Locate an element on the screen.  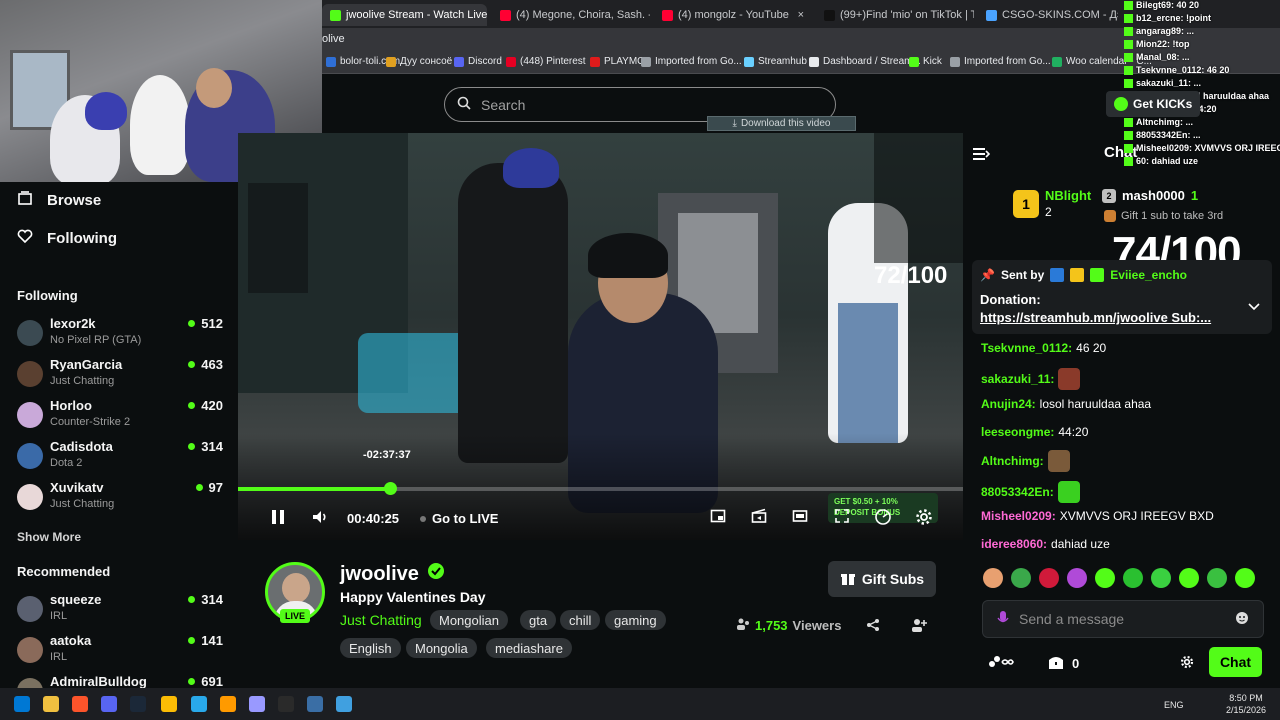
stream-tag: English is located at coordinates (370, 648).